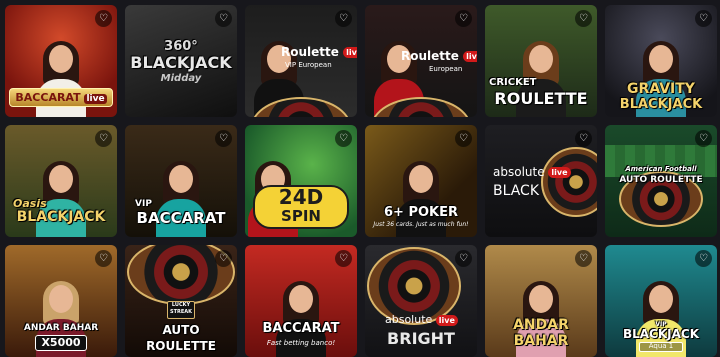  What do you see at coordinates (421, 224) in the screenshot?
I see `tile-tagline: Just 36 cards. Just as much fun!` at bounding box center [421, 224].